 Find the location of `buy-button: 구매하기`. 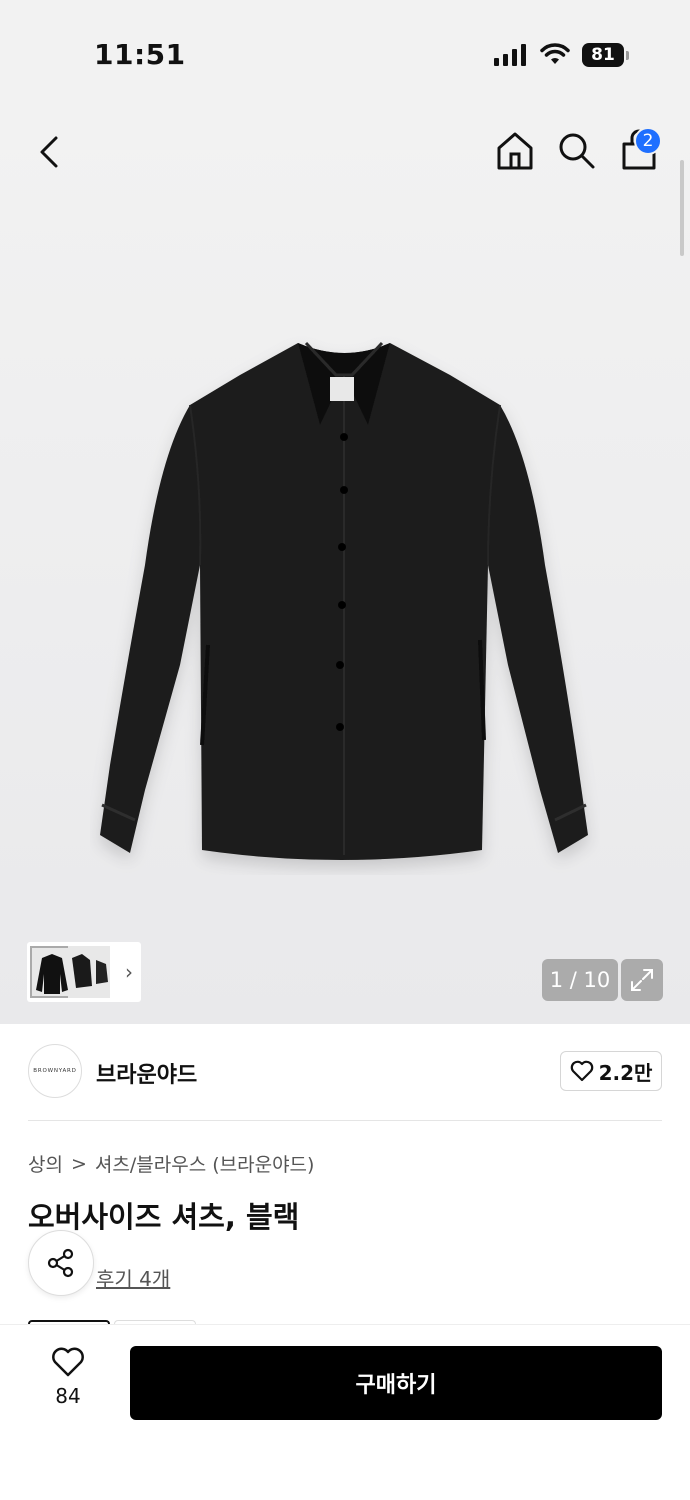

buy-button: 구매하기 is located at coordinates (396, 1383).